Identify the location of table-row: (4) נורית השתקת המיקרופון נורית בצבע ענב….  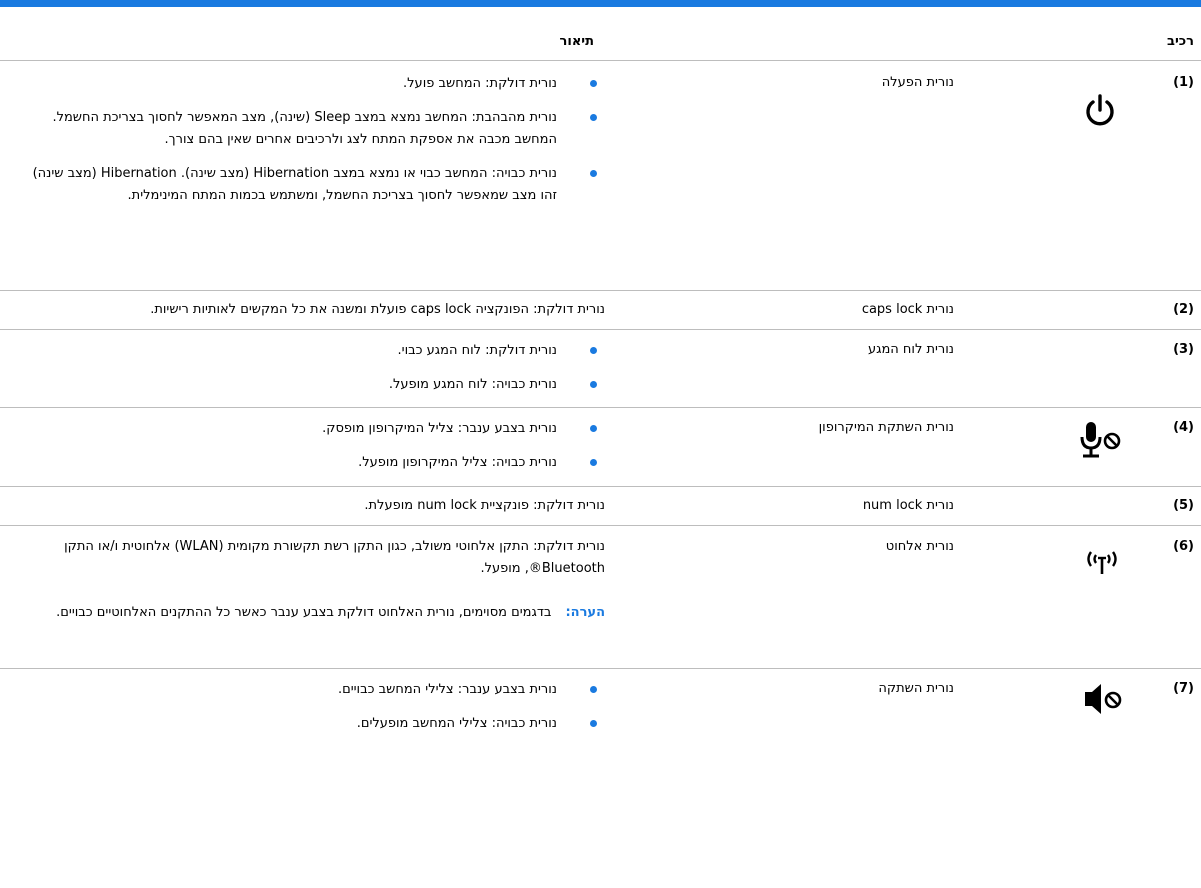
(600, 447).